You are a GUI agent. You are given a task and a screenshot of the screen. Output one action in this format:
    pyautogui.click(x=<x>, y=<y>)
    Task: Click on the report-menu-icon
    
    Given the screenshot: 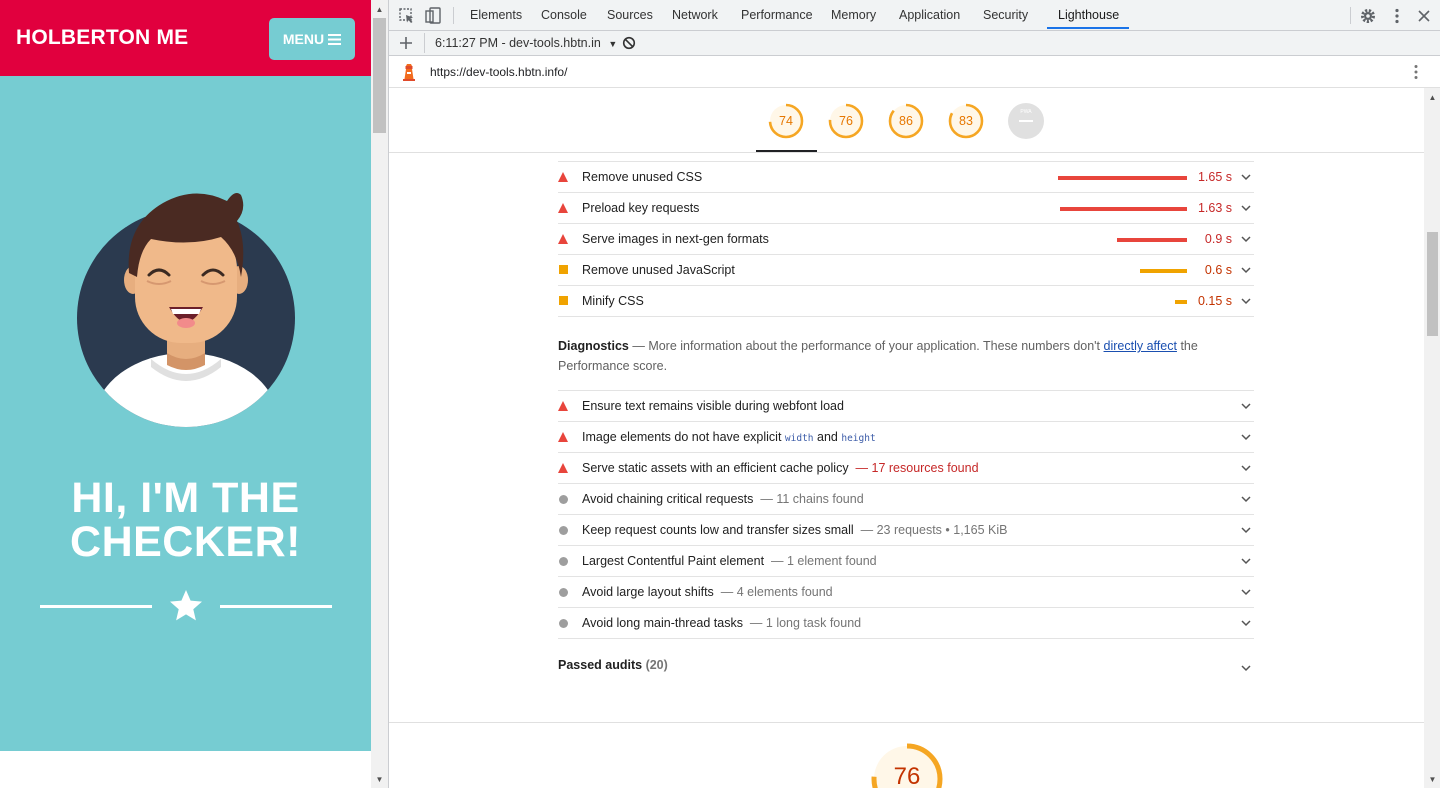 What is the action you would take?
    pyautogui.click(x=1416, y=72)
    